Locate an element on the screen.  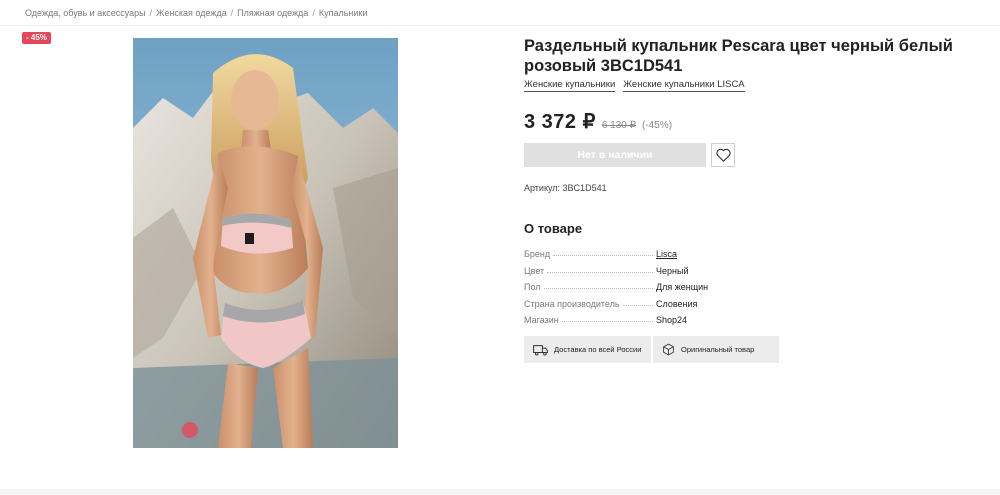
old-price: 6 130 ₽ is located at coordinates (619, 125).